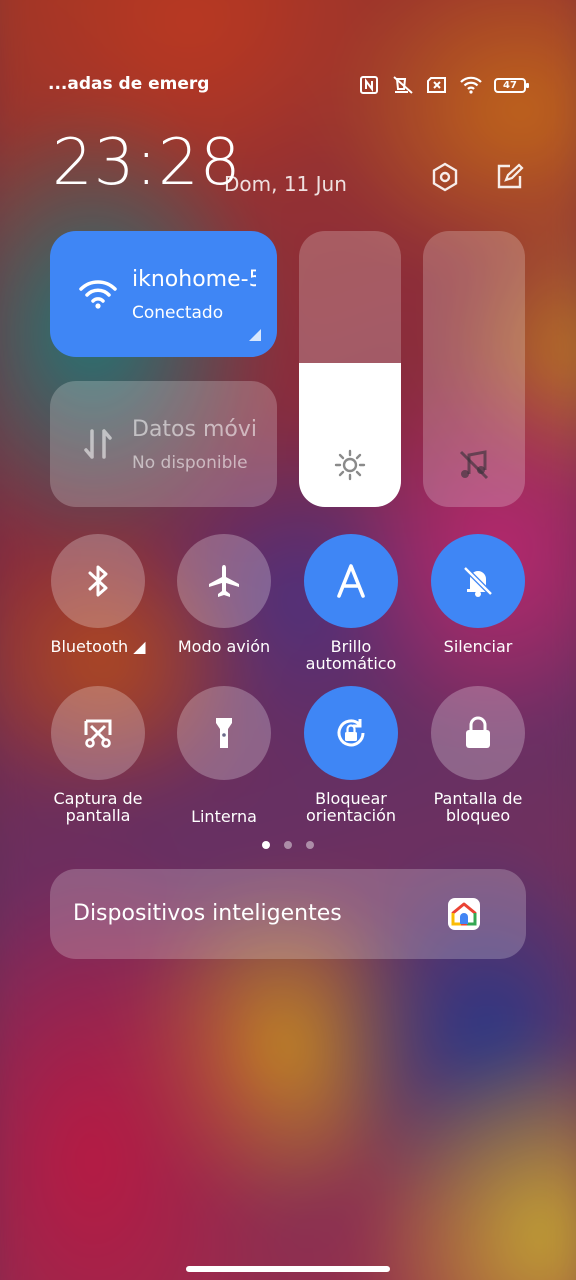 The image size is (576, 1280). What do you see at coordinates (464, 914) in the screenshot?
I see `google-home-icon` at bounding box center [464, 914].